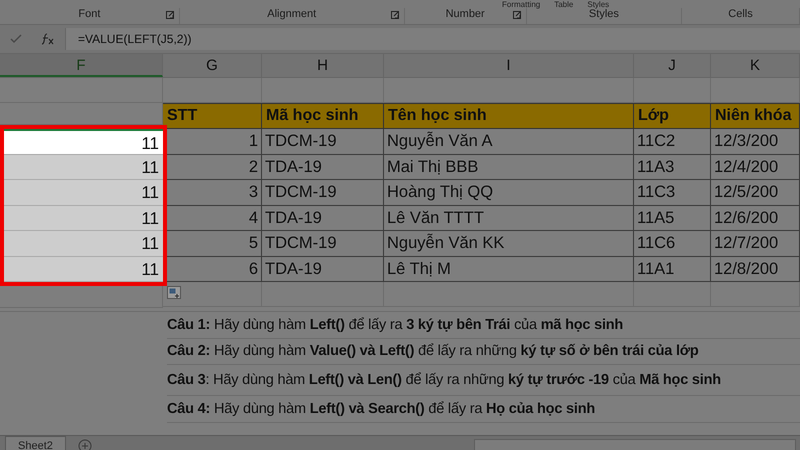  What do you see at coordinates (564, 4) in the screenshot?
I see `ribbon-label: Table` at bounding box center [564, 4].